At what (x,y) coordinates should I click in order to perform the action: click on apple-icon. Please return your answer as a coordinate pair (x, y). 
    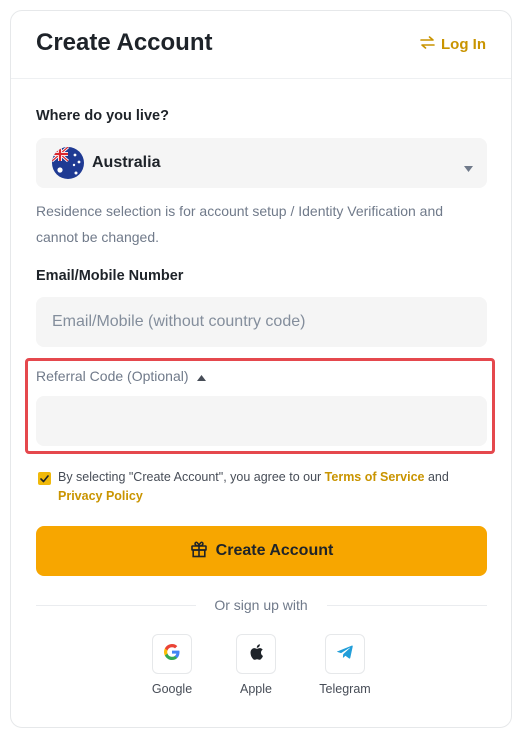
    Looking at the image, I should click on (256, 654).